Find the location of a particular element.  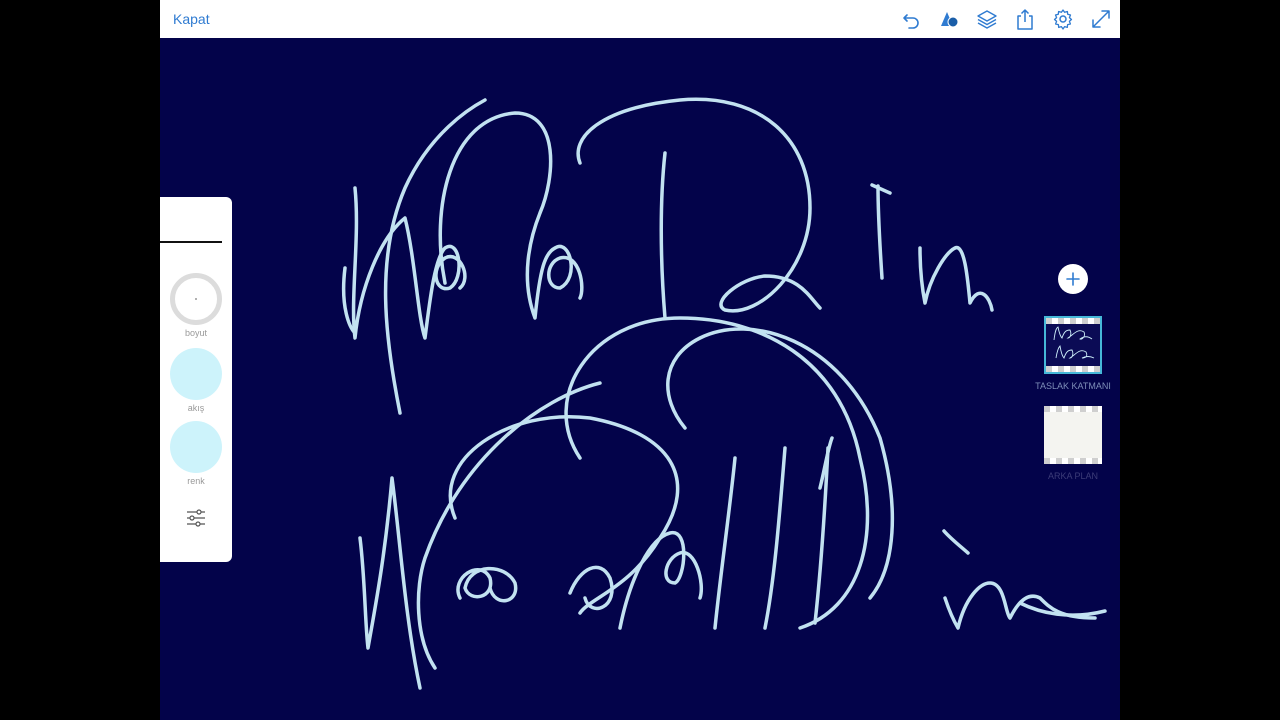

fullscreen-icon is located at coordinates (1101, 19).